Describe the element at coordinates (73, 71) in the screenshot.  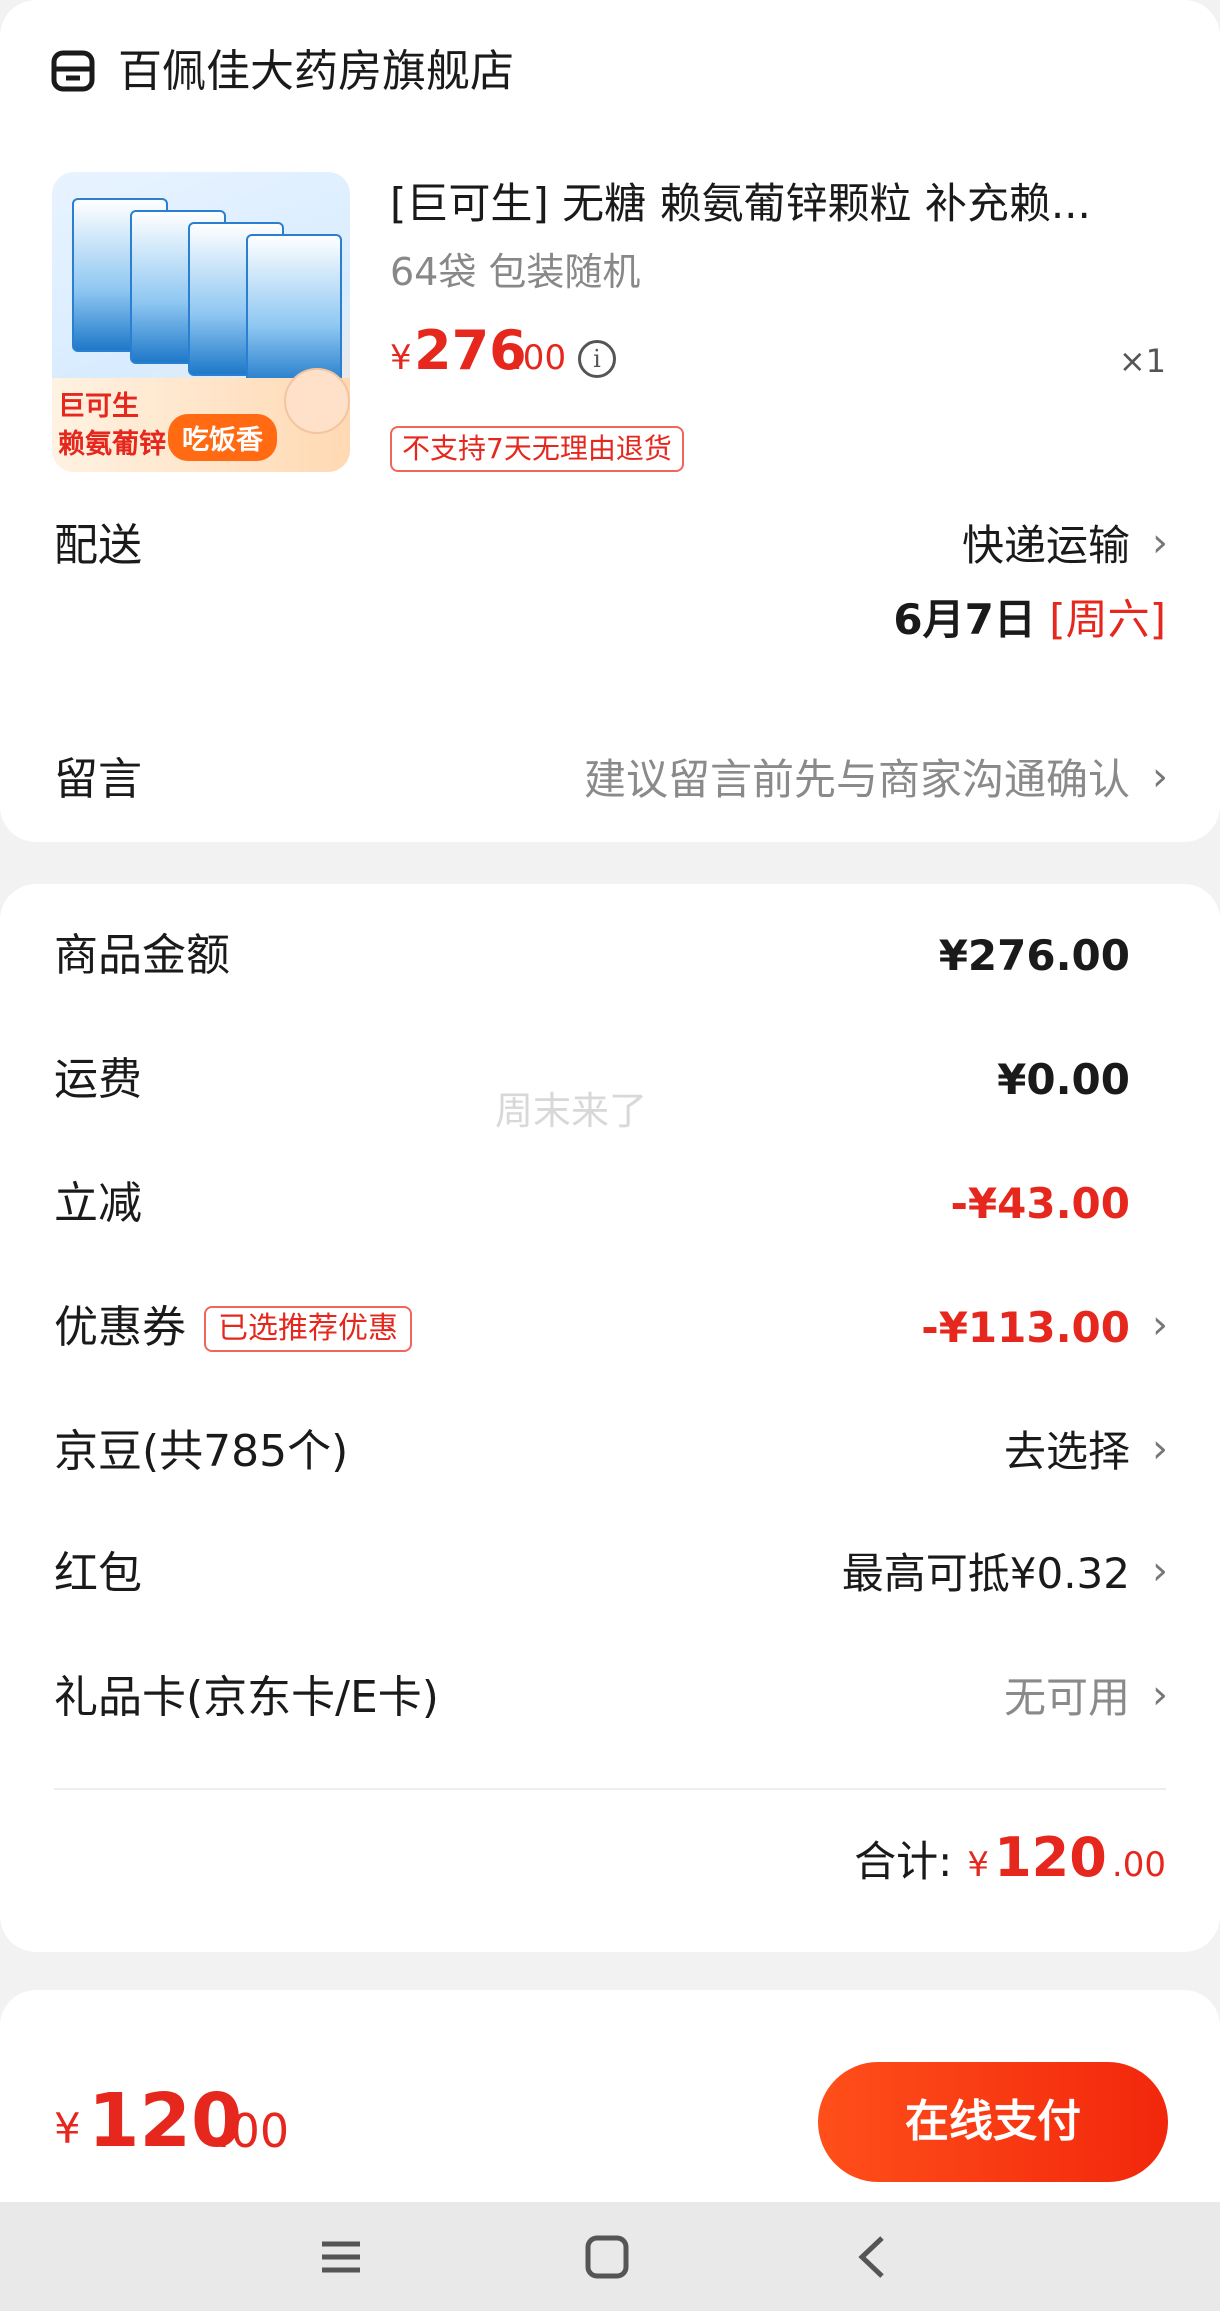
I see `store-icon` at that location.